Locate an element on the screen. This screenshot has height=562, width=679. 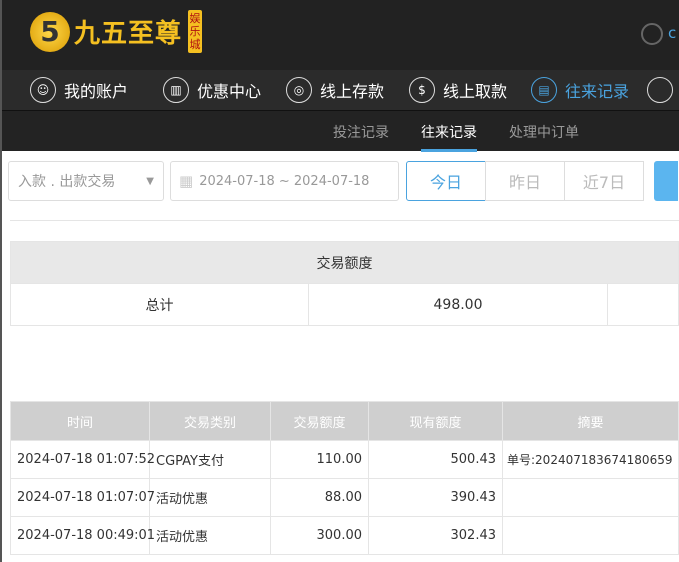
cell-amount: 110.00 is located at coordinates (319, 459).